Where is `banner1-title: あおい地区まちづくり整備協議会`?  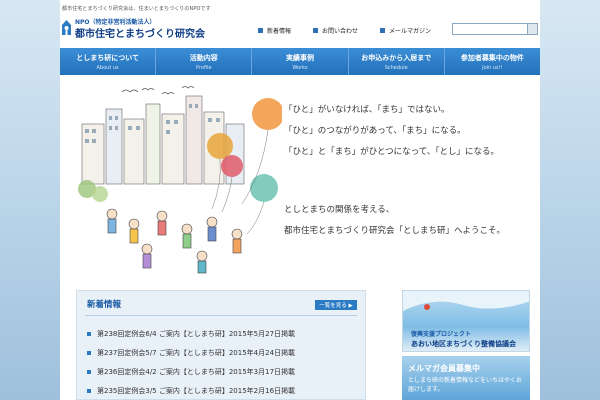
banner1-title: あおい地区まちづくり整備協議会 is located at coordinates (463, 344).